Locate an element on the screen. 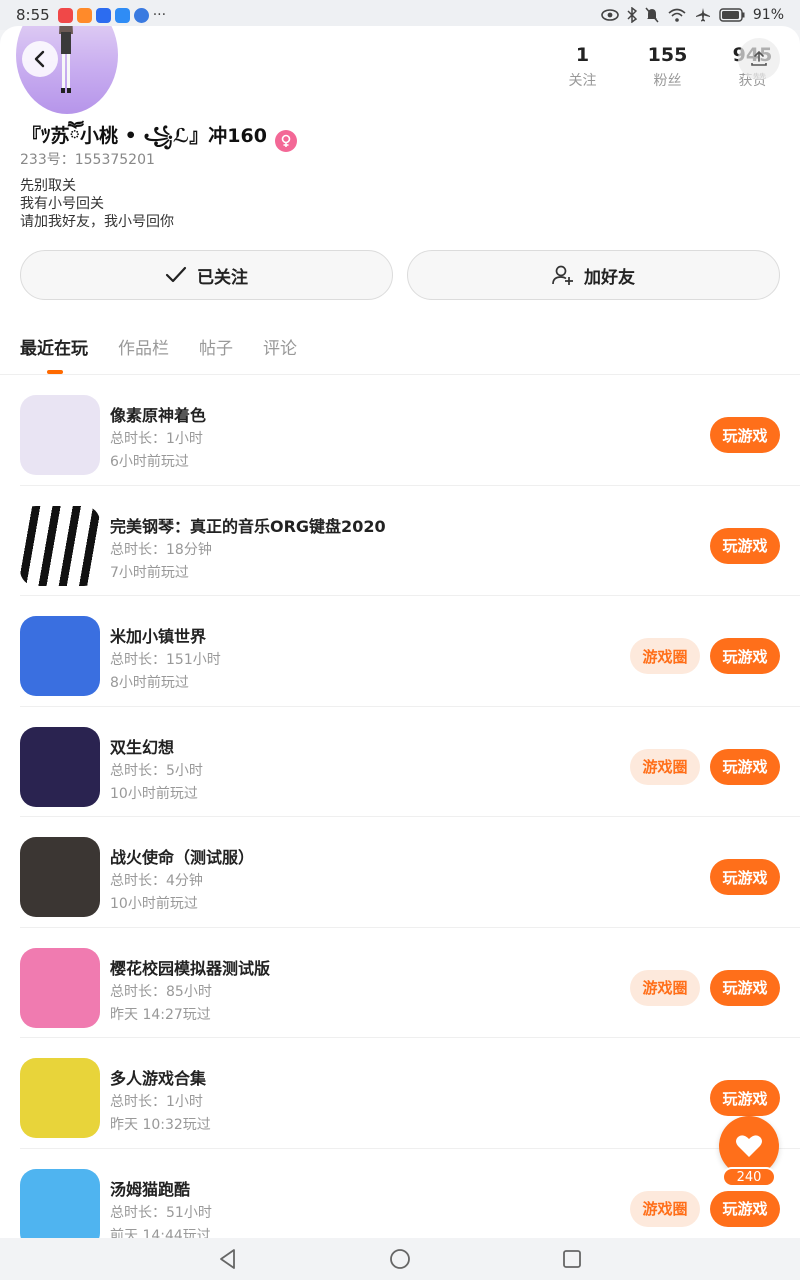 The image size is (800, 1280). status-time: 8:55 is located at coordinates (33, 15).